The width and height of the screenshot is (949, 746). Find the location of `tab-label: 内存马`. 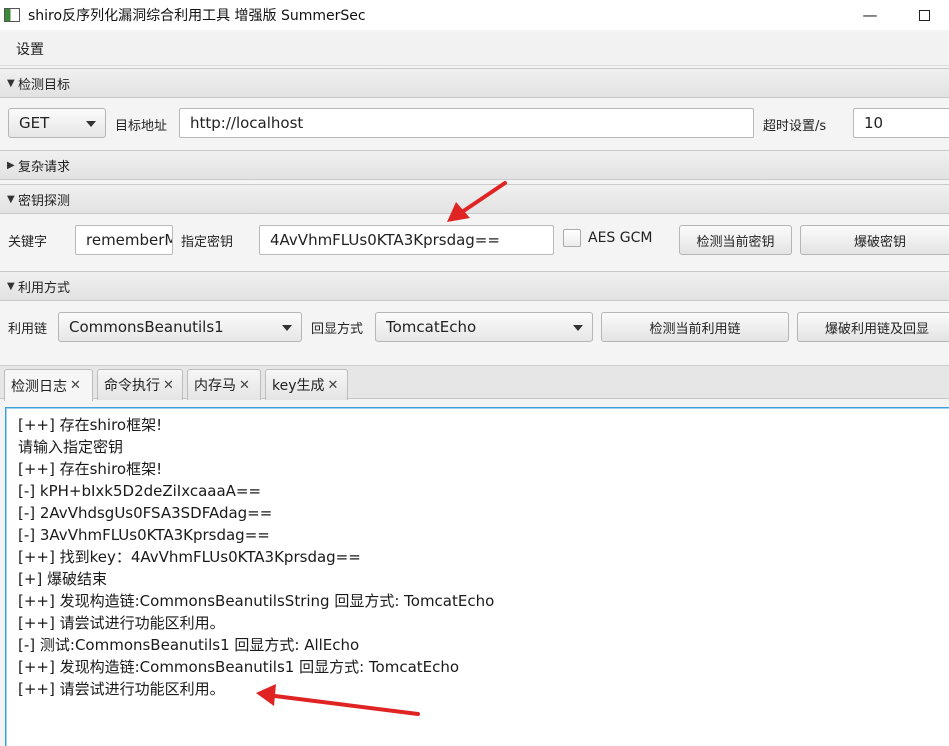

tab-label: 内存马 is located at coordinates (215, 386).